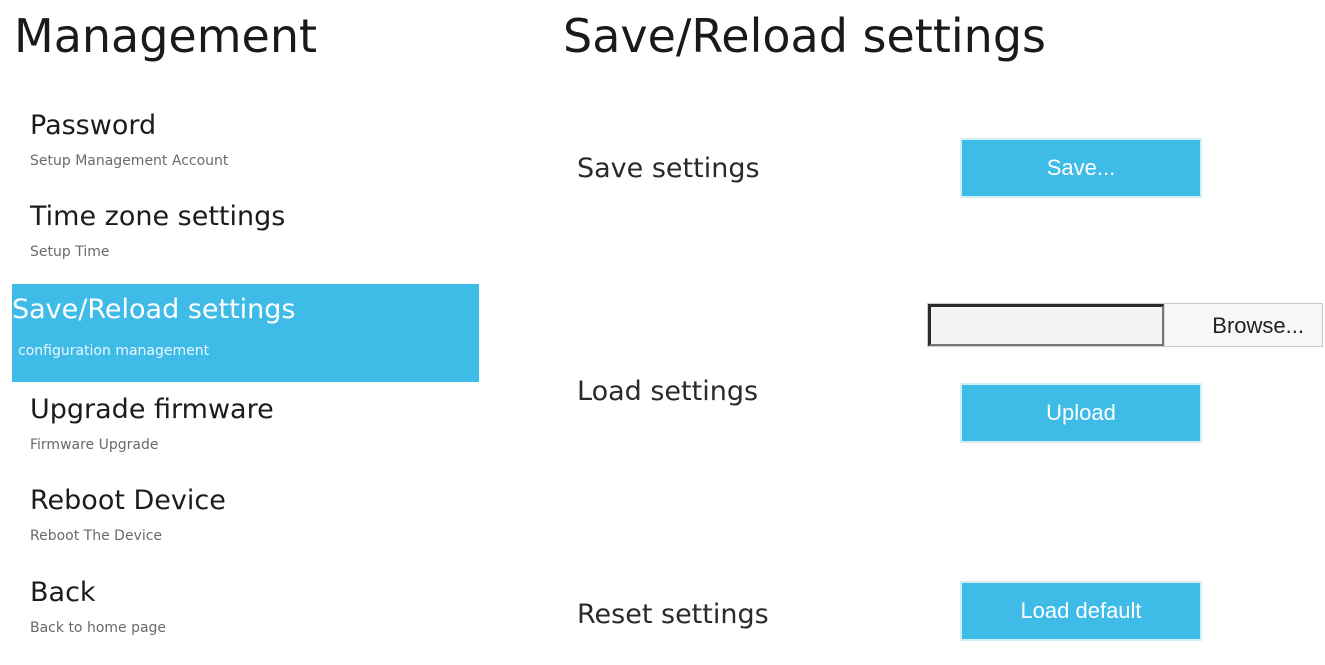  I want to click on menu-item-subtitle: Firmware Upgrade, so click(94, 445).